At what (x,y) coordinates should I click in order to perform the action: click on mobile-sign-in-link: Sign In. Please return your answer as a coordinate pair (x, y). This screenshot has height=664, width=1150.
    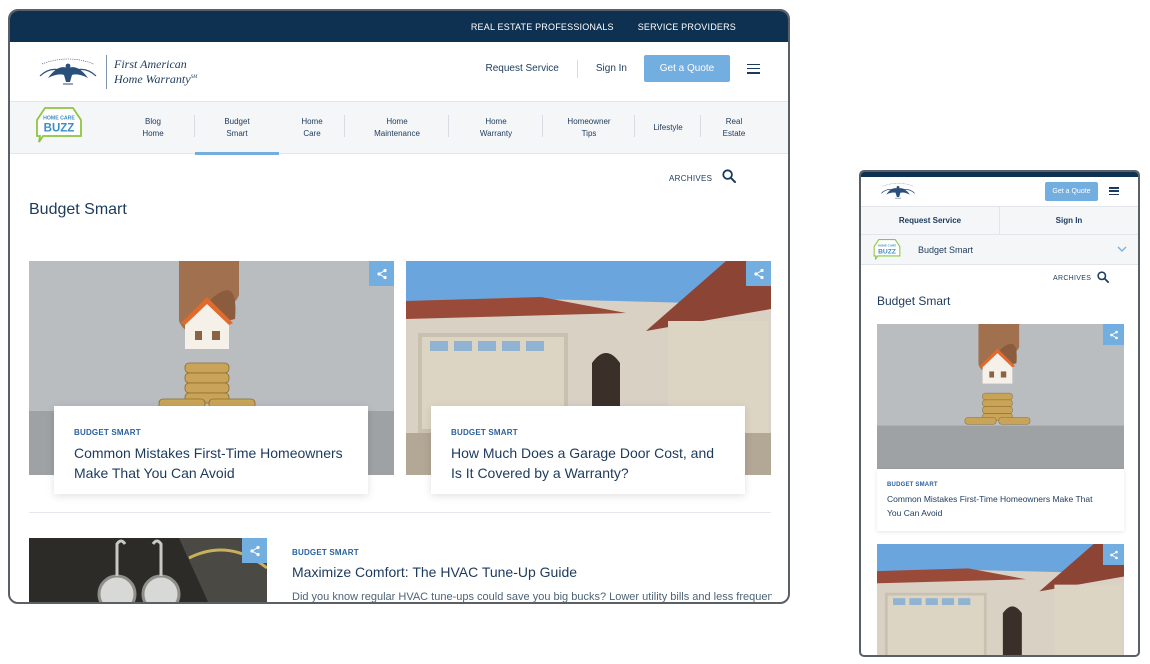
    Looking at the image, I should click on (1069, 220).